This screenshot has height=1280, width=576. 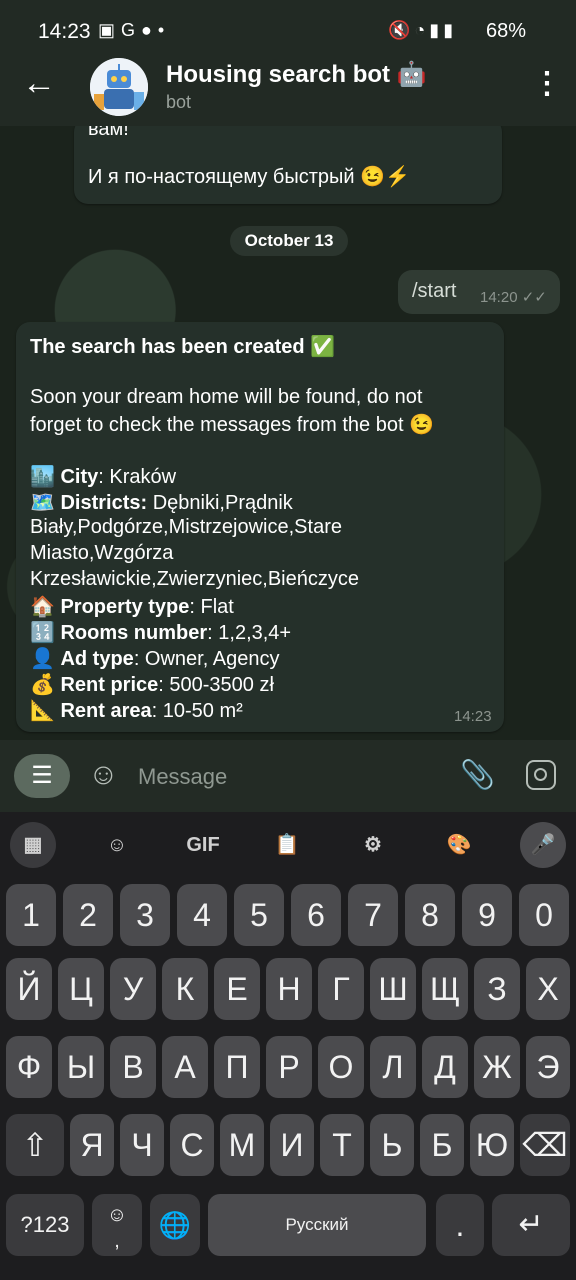 I want to click on person-icon: 👤, so click(x=42, y=658).